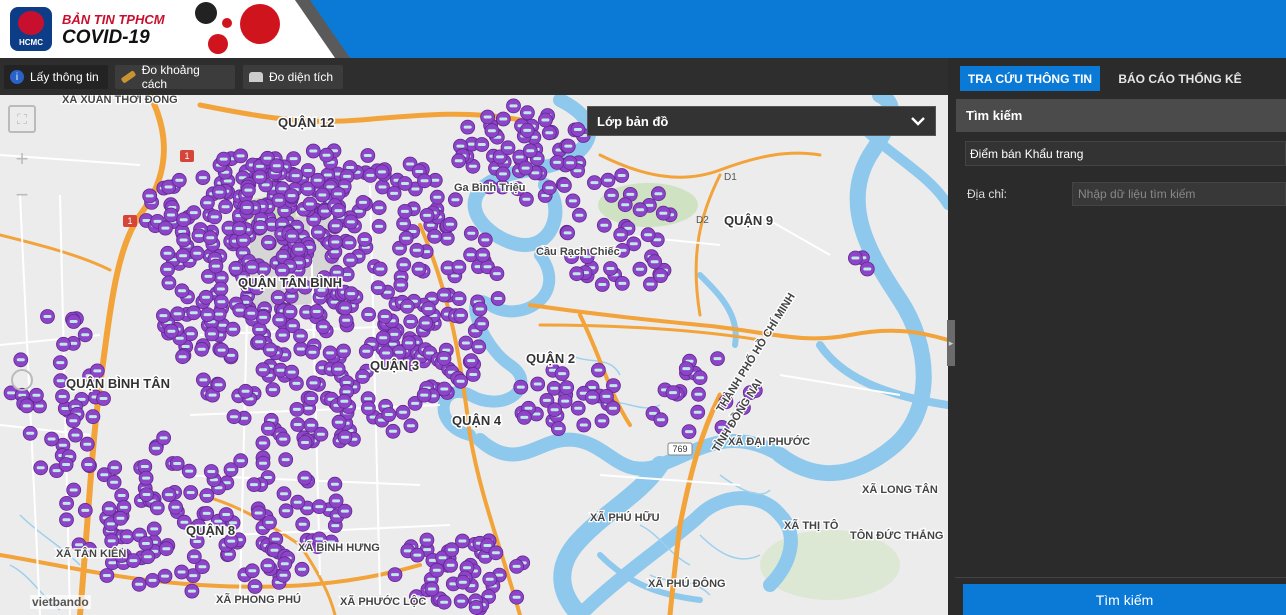 Image resolution: width=1286 pixels, height=615 pixels. Describe the element at coordinates (56, 77) in the screenshot. I see `get-info-button: i Lấy thông tin` at that location.